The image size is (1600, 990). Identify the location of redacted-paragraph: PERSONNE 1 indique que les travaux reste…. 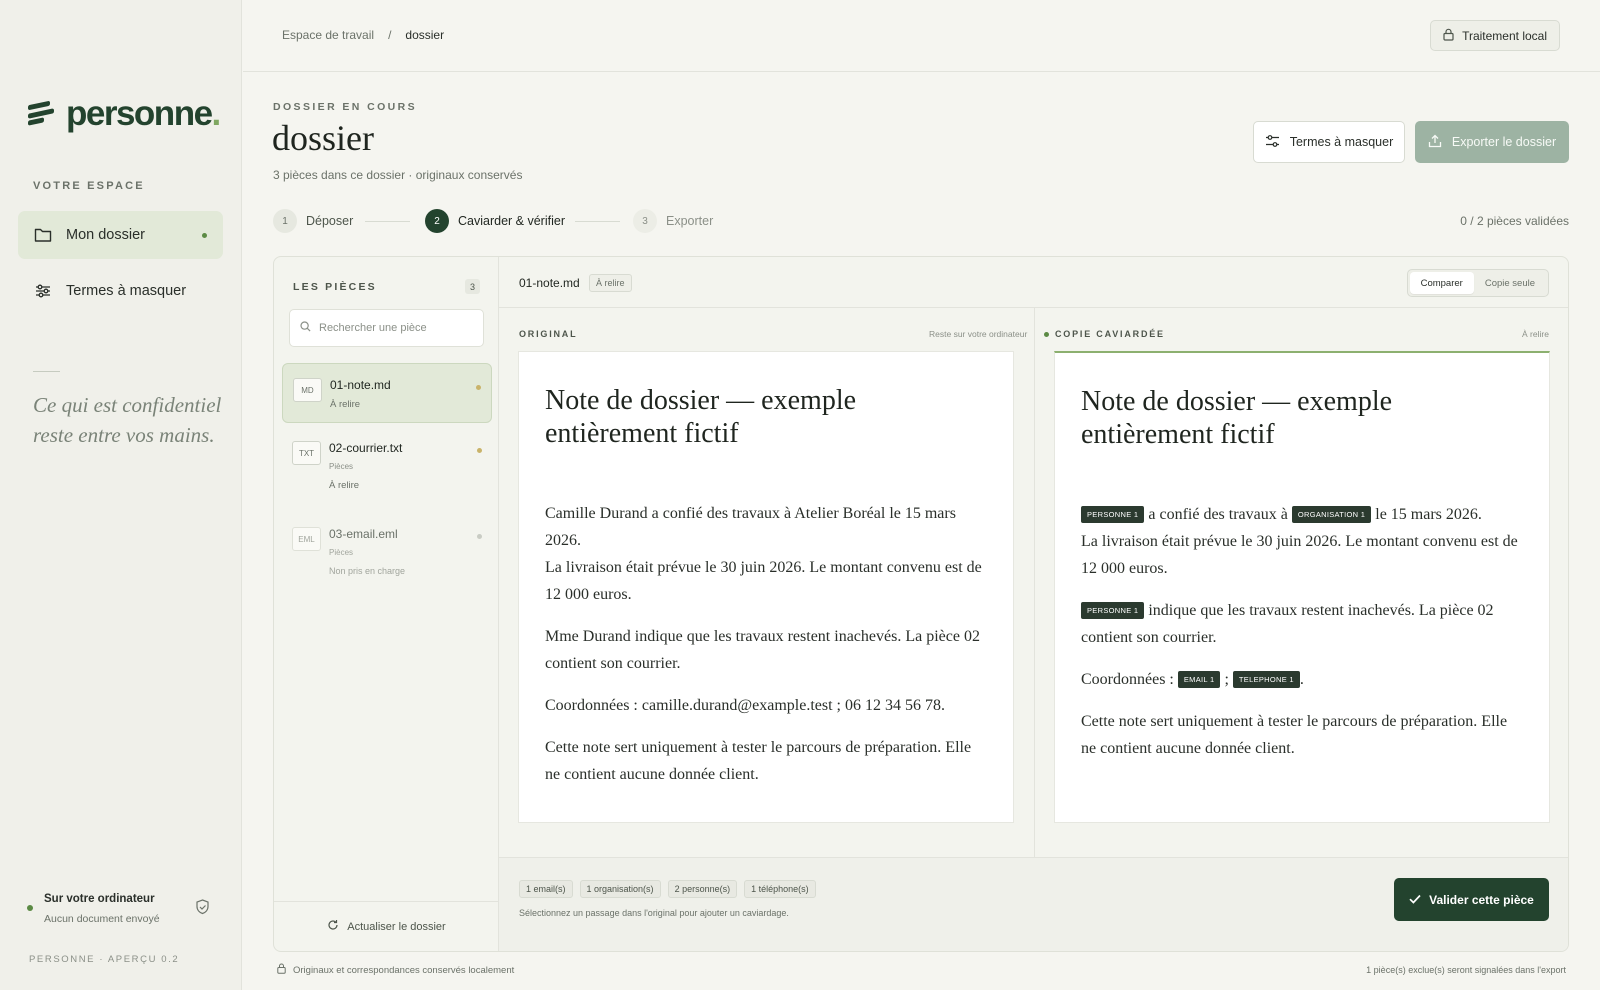
(1302, 624).